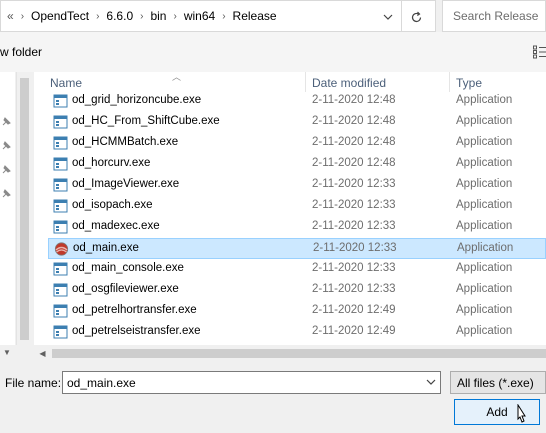 This screenshot has height=433, width=546. What do you see at coordinates (125, 142) in the screenshot?
I see `file-name: od_HCMMBatch.exe` at bounding box center [125, 142].